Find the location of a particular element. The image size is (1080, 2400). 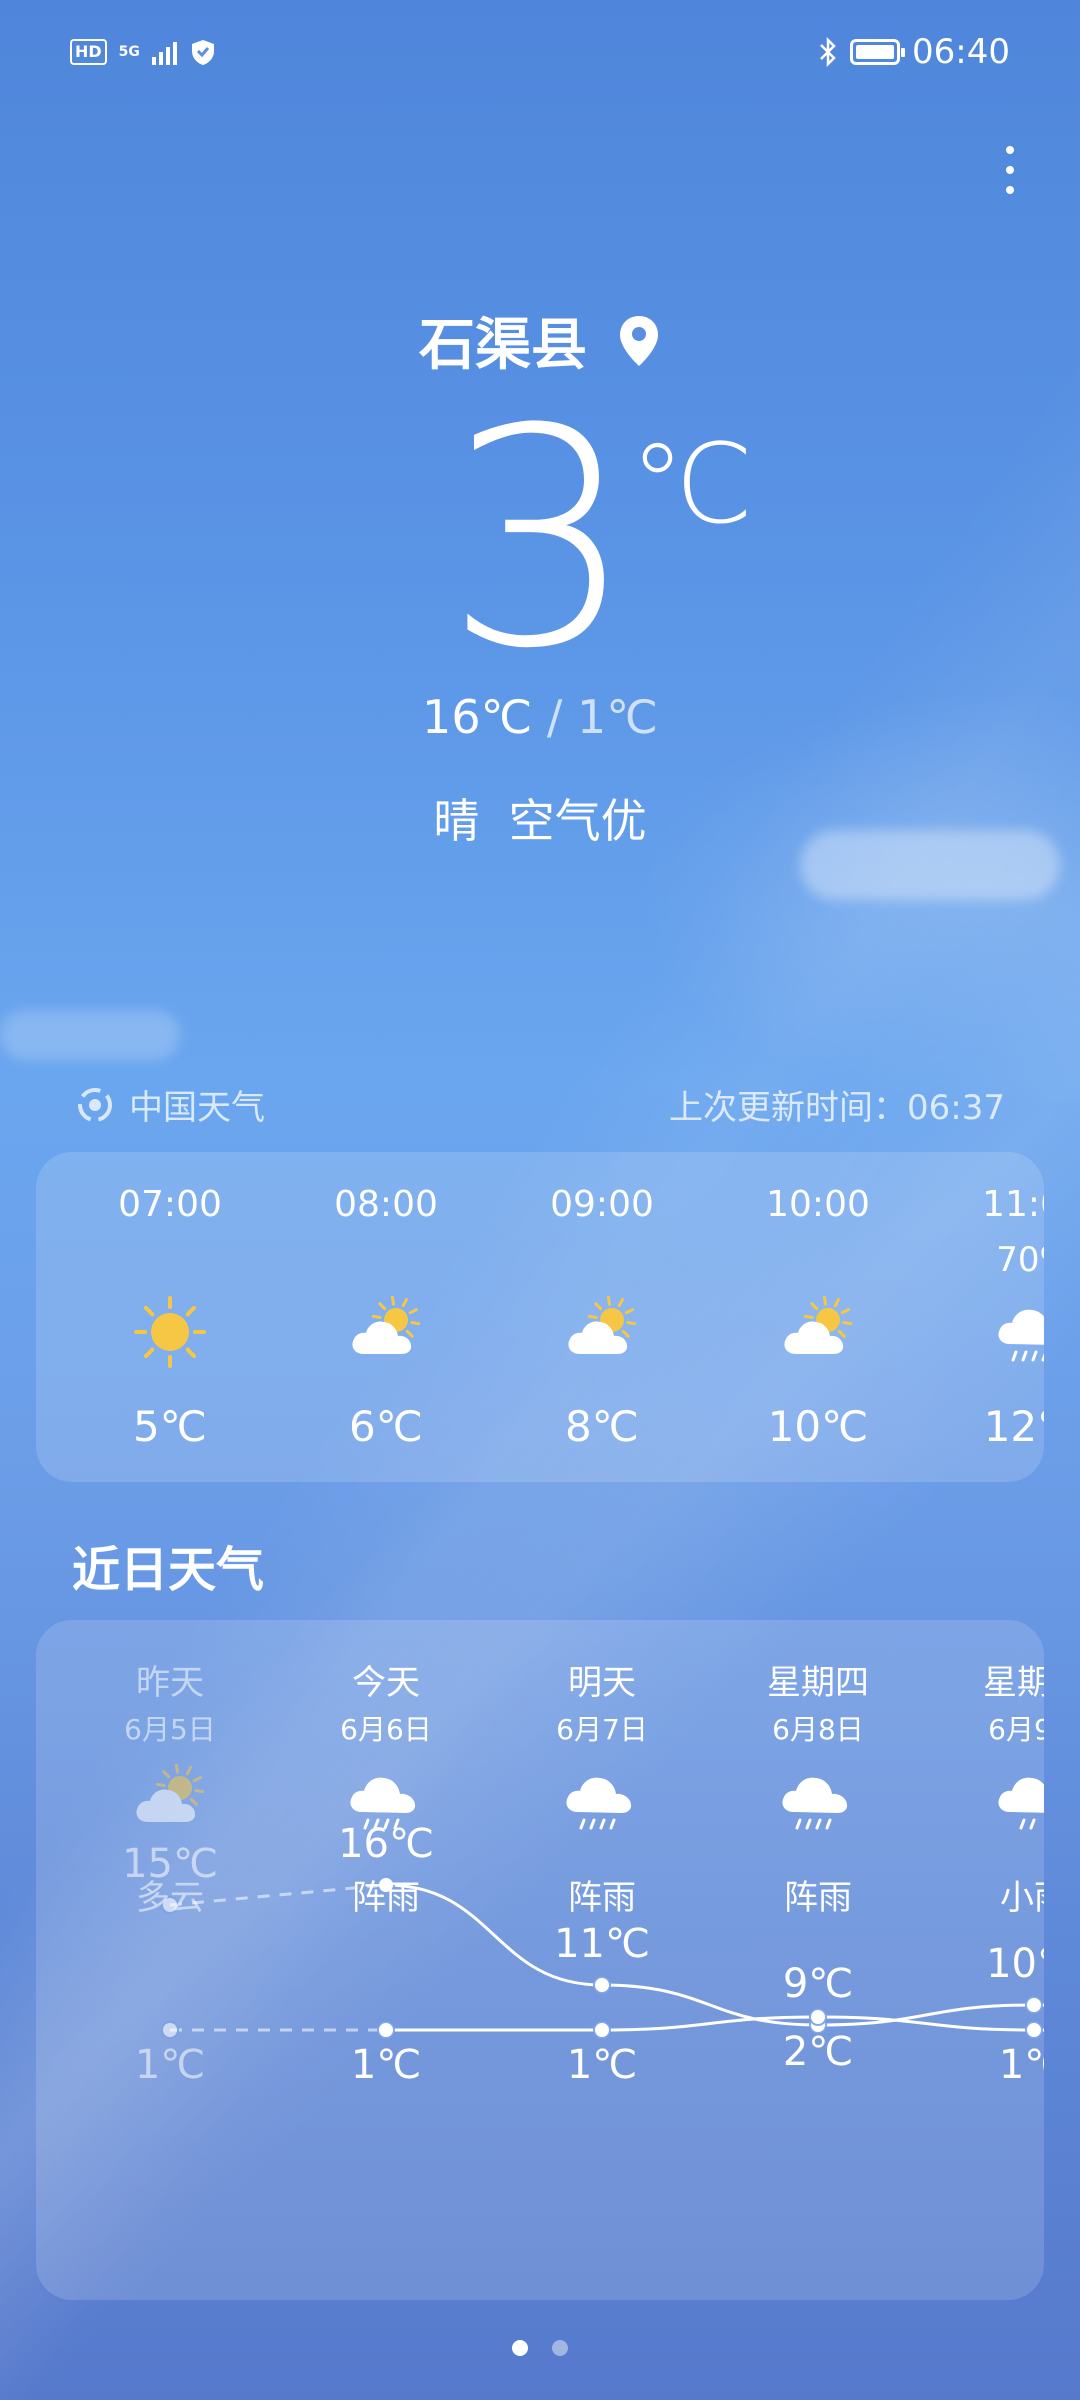

hd-icon: HD is located at coordinates (88, 52).